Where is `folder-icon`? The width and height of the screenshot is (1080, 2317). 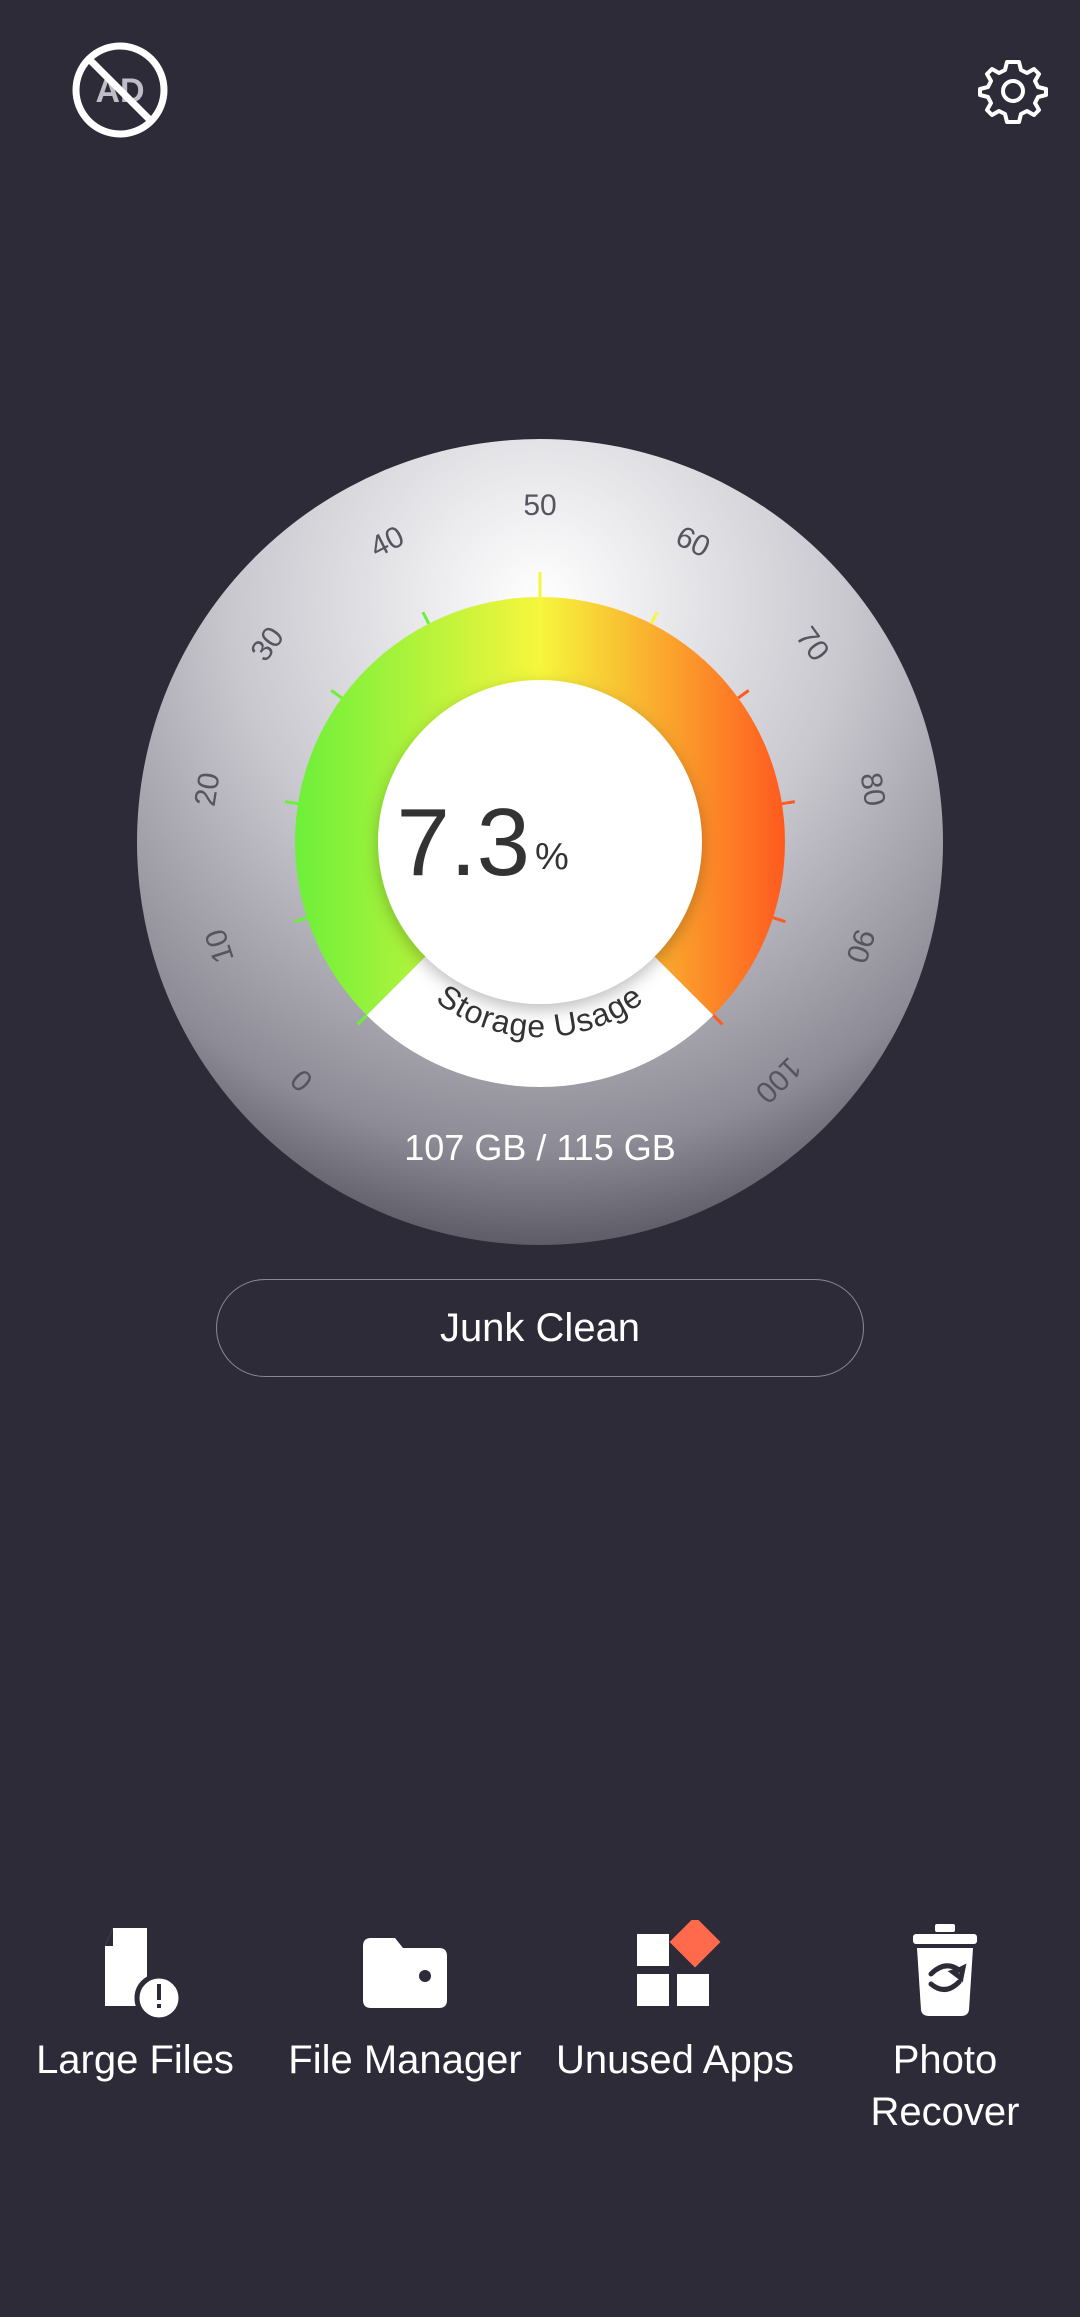 folder-icon is located at coordinates (405, 1973).